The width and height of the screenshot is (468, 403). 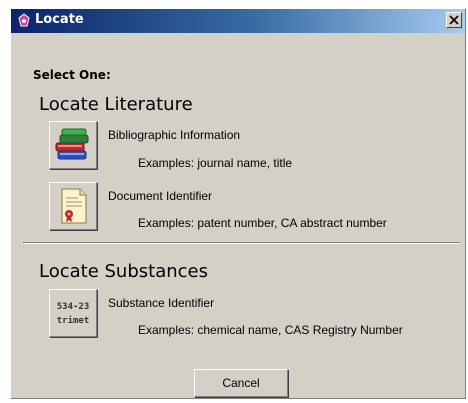 I want to click on document-identifier-button, so click(x=73, y=206).